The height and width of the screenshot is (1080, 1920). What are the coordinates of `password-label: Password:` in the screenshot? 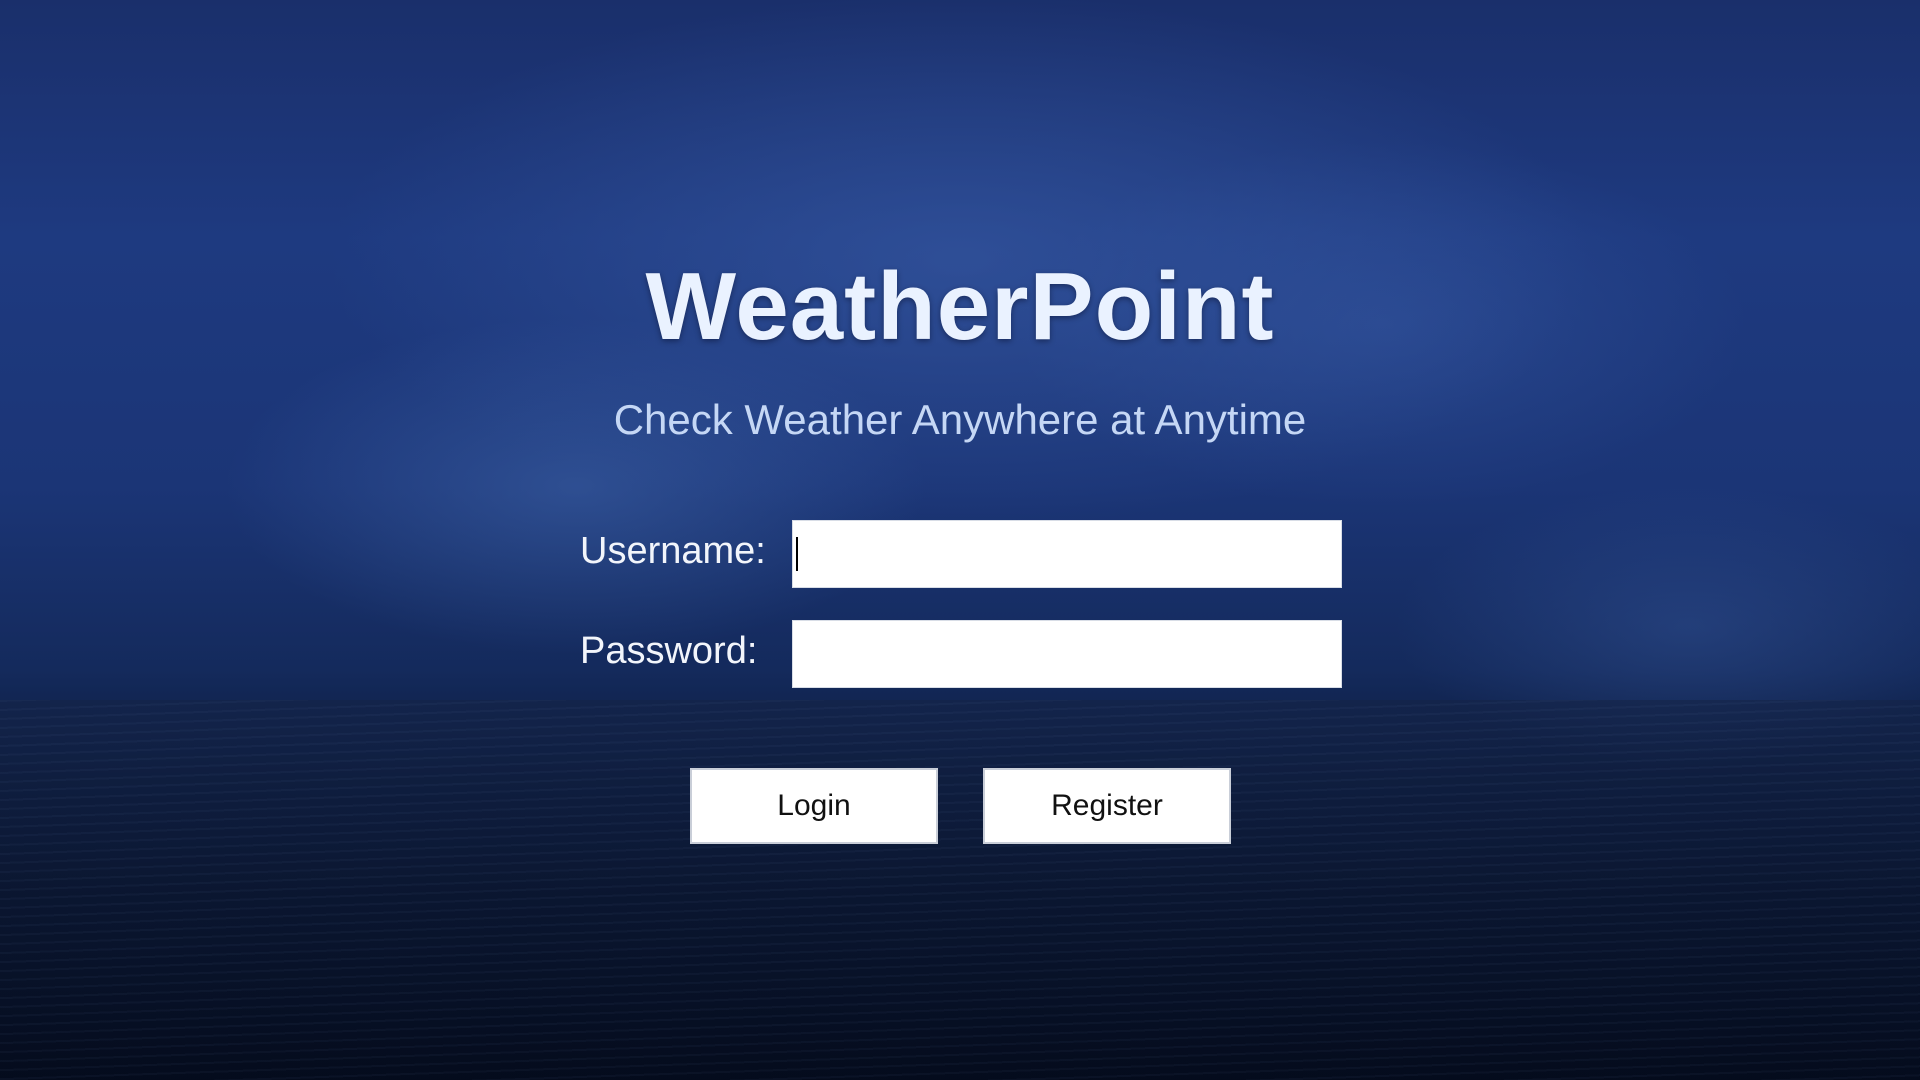 It's located at (669, 651).